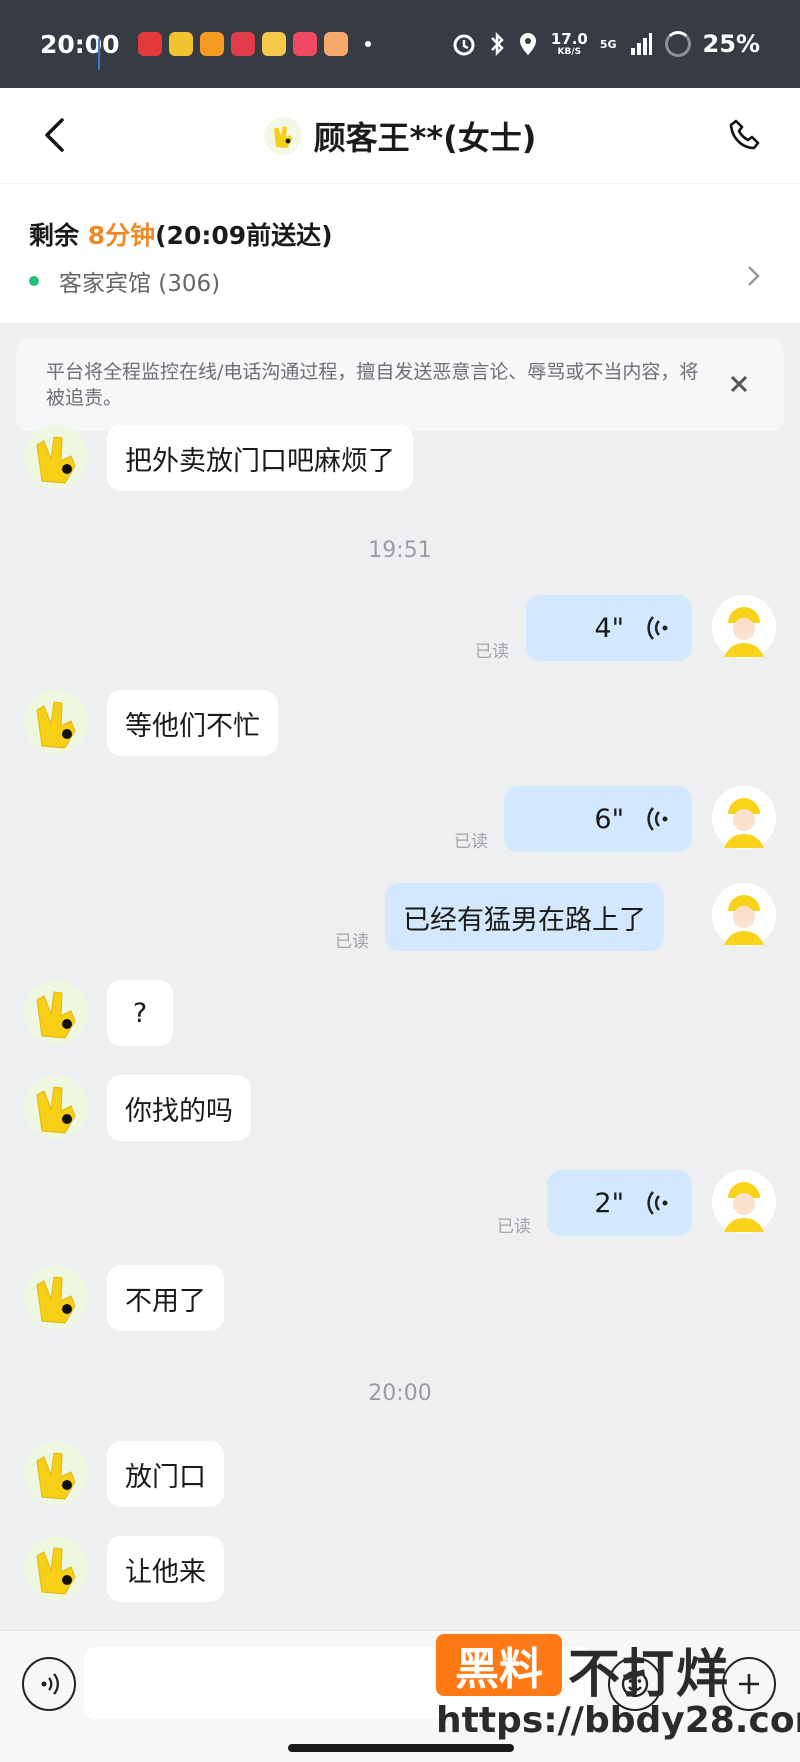 This screenshot has height=1762, width=800. Describe the element at coordinates (527, 44) in the screenshot. I see `location-icon` at that location.